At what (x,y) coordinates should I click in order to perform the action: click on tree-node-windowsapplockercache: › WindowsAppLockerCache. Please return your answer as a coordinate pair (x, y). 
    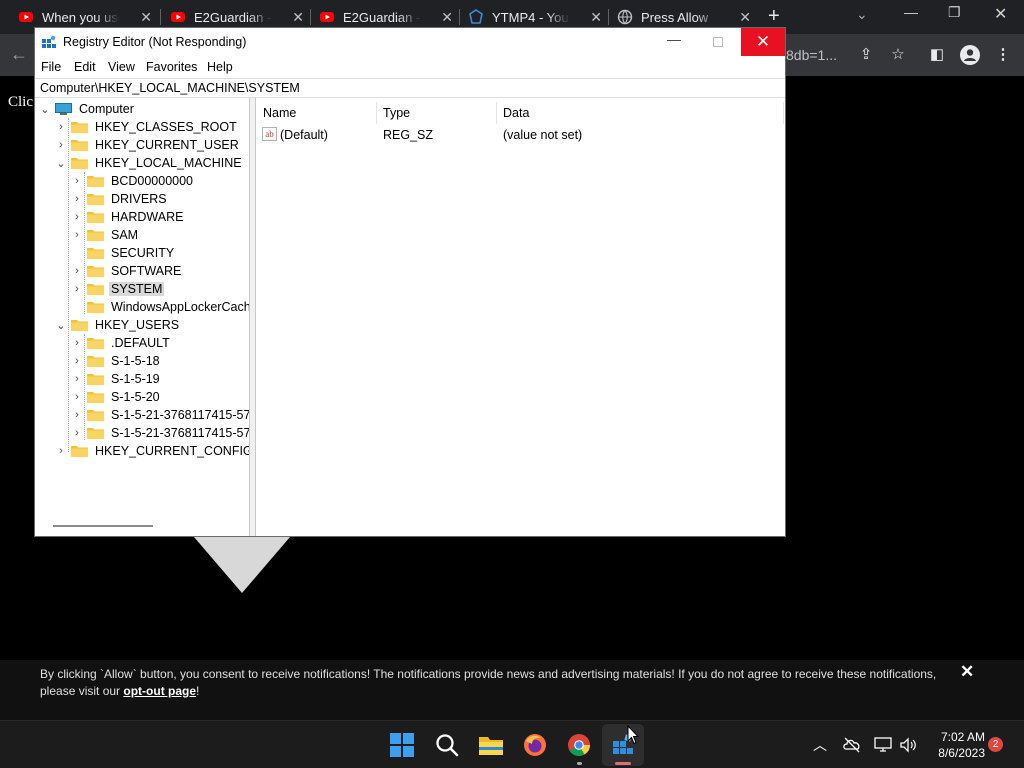
    Looking at the image, I should click on (160, 307).